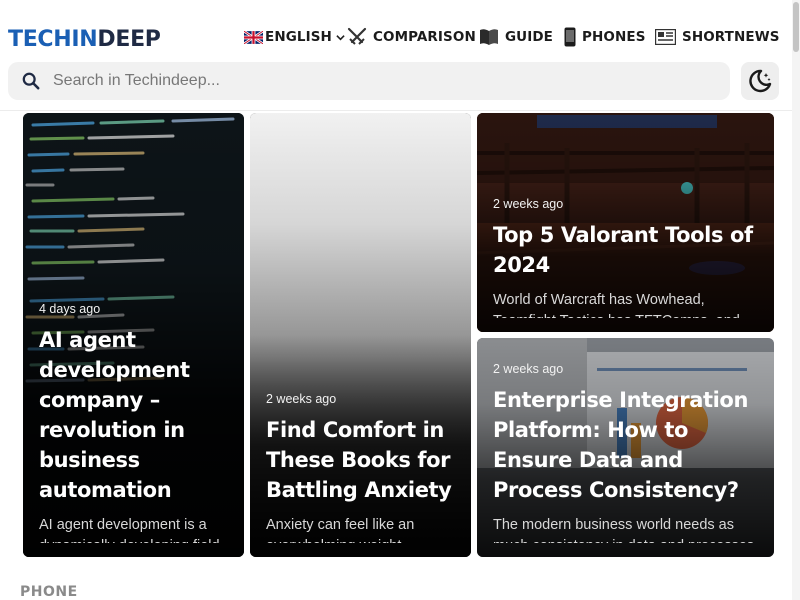  Describe the element at coordinates (614, 37) in the screenshot. I see `nav-phones-label: PHONES` at that location.